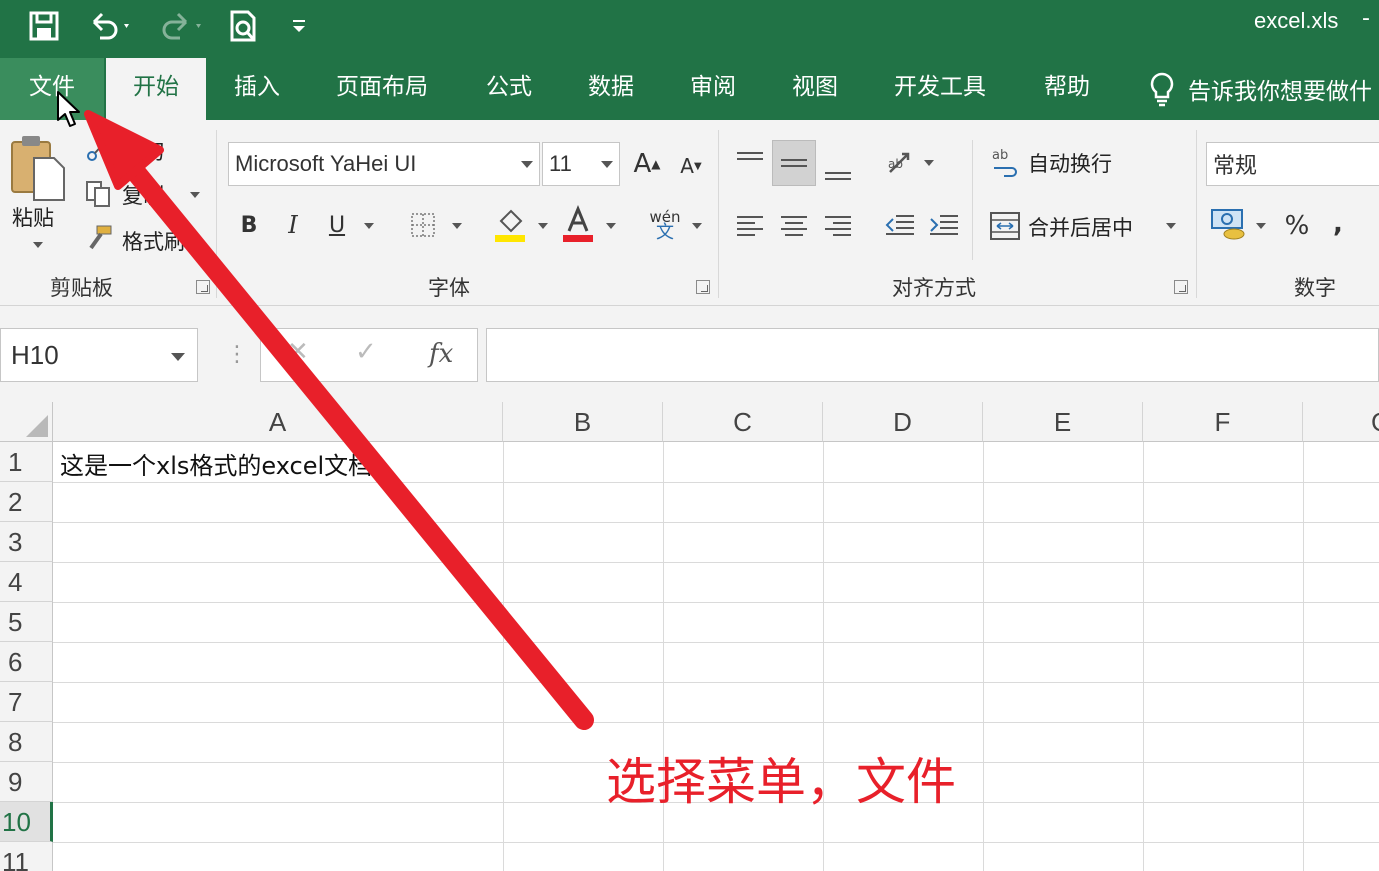  I want to click on select-all-corner, so click(26, 422).